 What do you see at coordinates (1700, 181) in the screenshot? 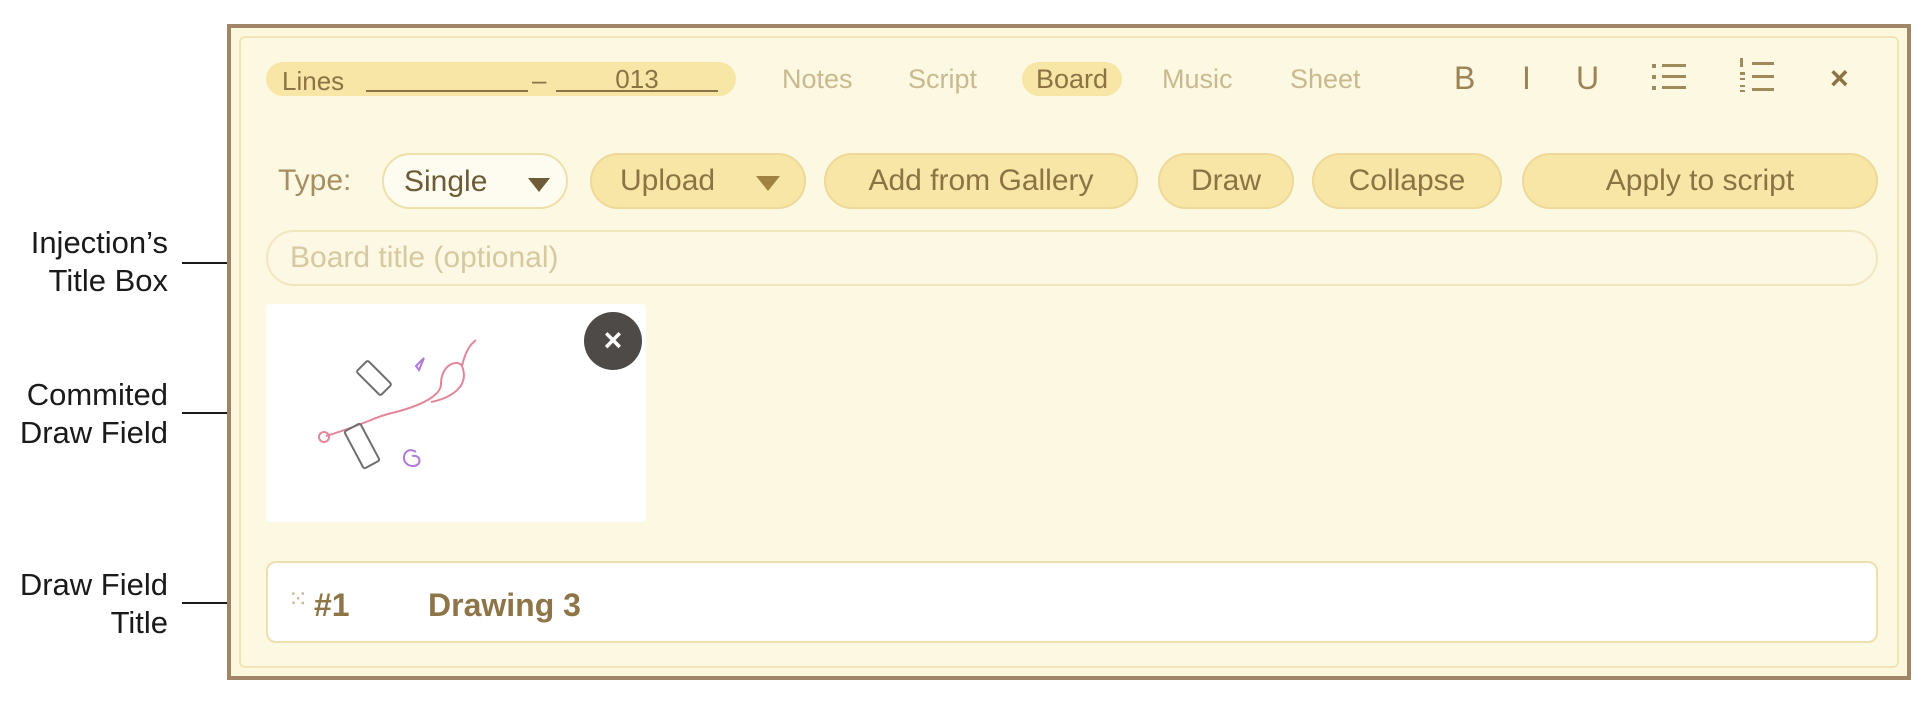
I see `apply-to-script-button: Apply to script` at bounding box center [1700, 181].